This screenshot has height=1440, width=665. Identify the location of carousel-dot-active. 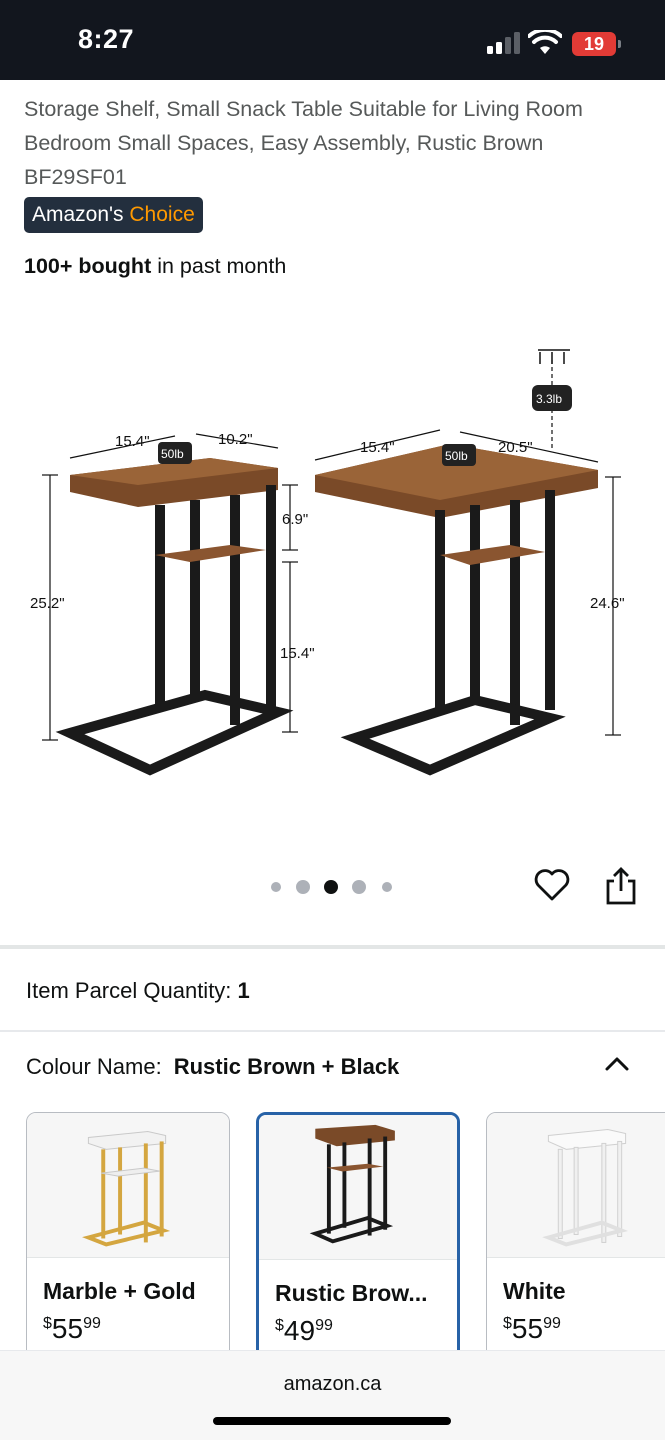
(331, 887).